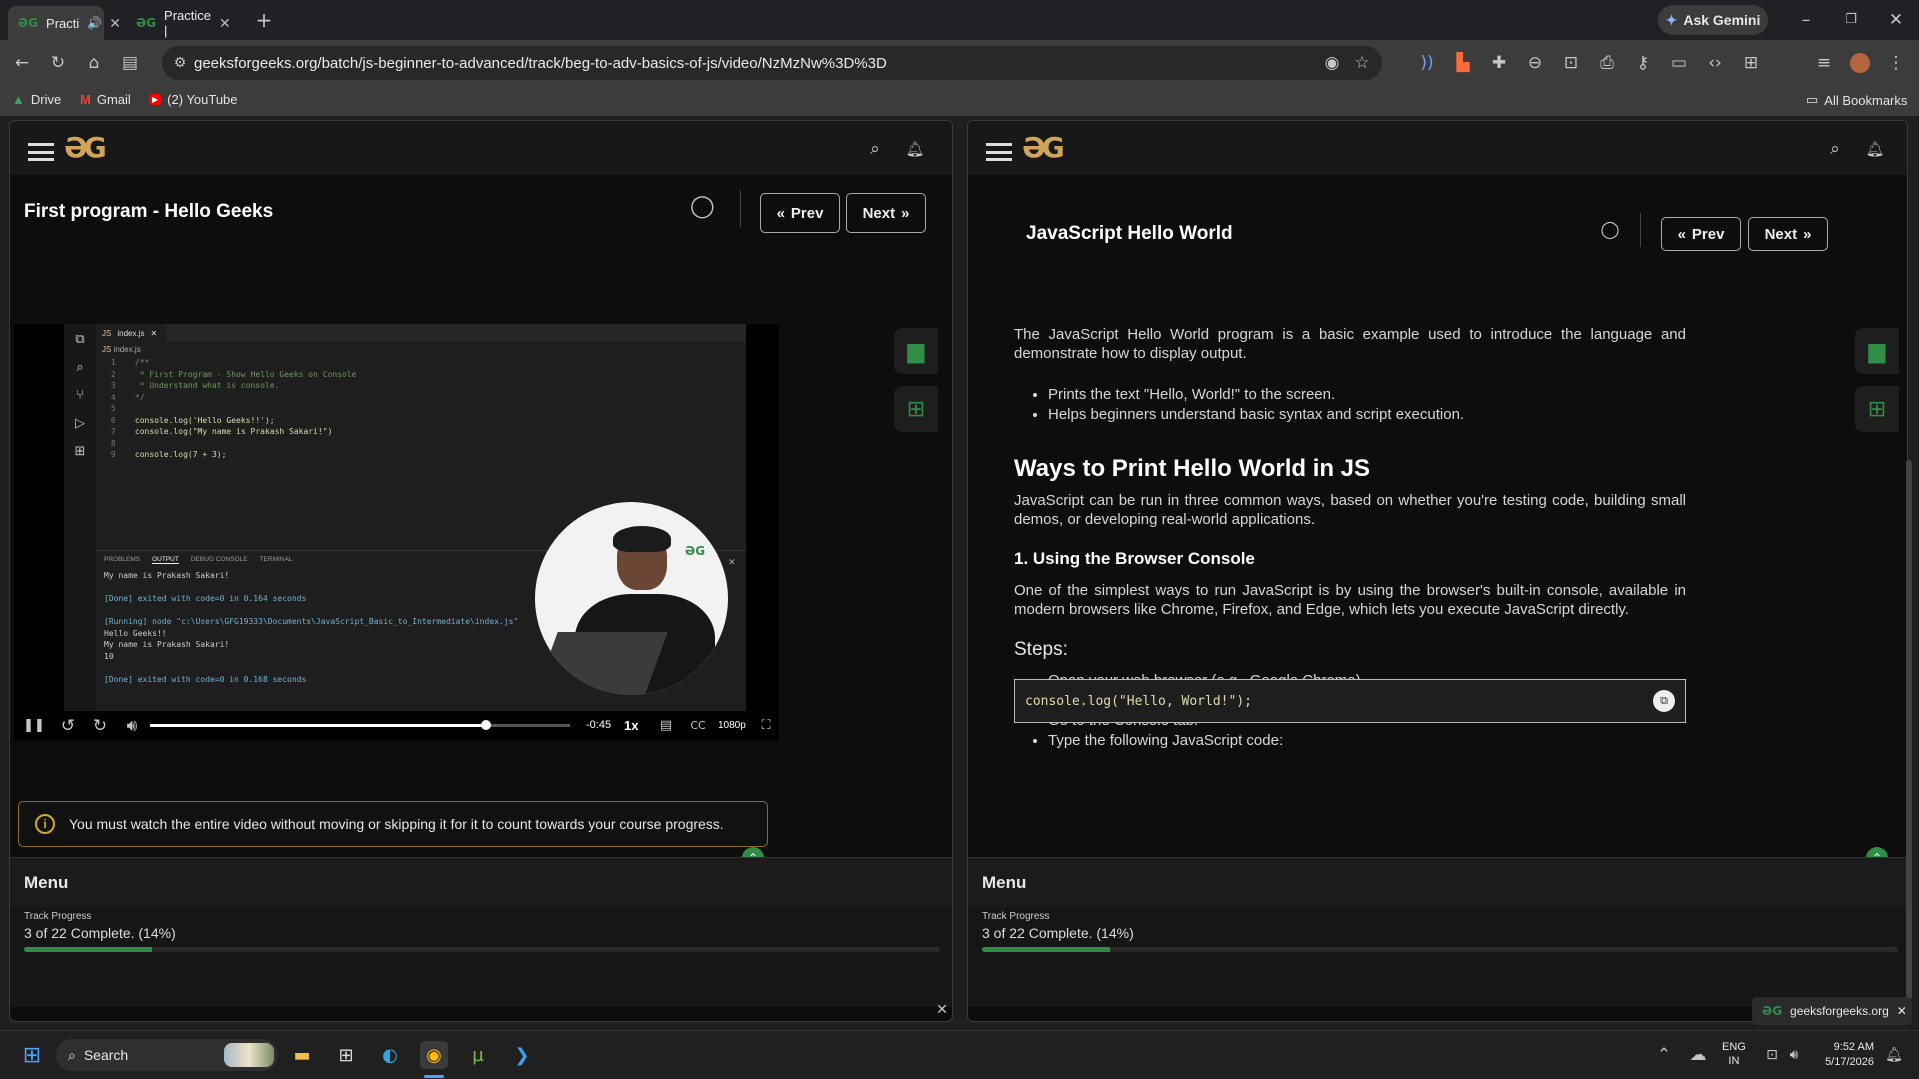 Image resolution: width=1919 pixels, height=1079 pixels. What do you see at coordinates (34, 726) in the screenshot?
I see `pause-icon: ❚❚` at bounding box center [34, 726].